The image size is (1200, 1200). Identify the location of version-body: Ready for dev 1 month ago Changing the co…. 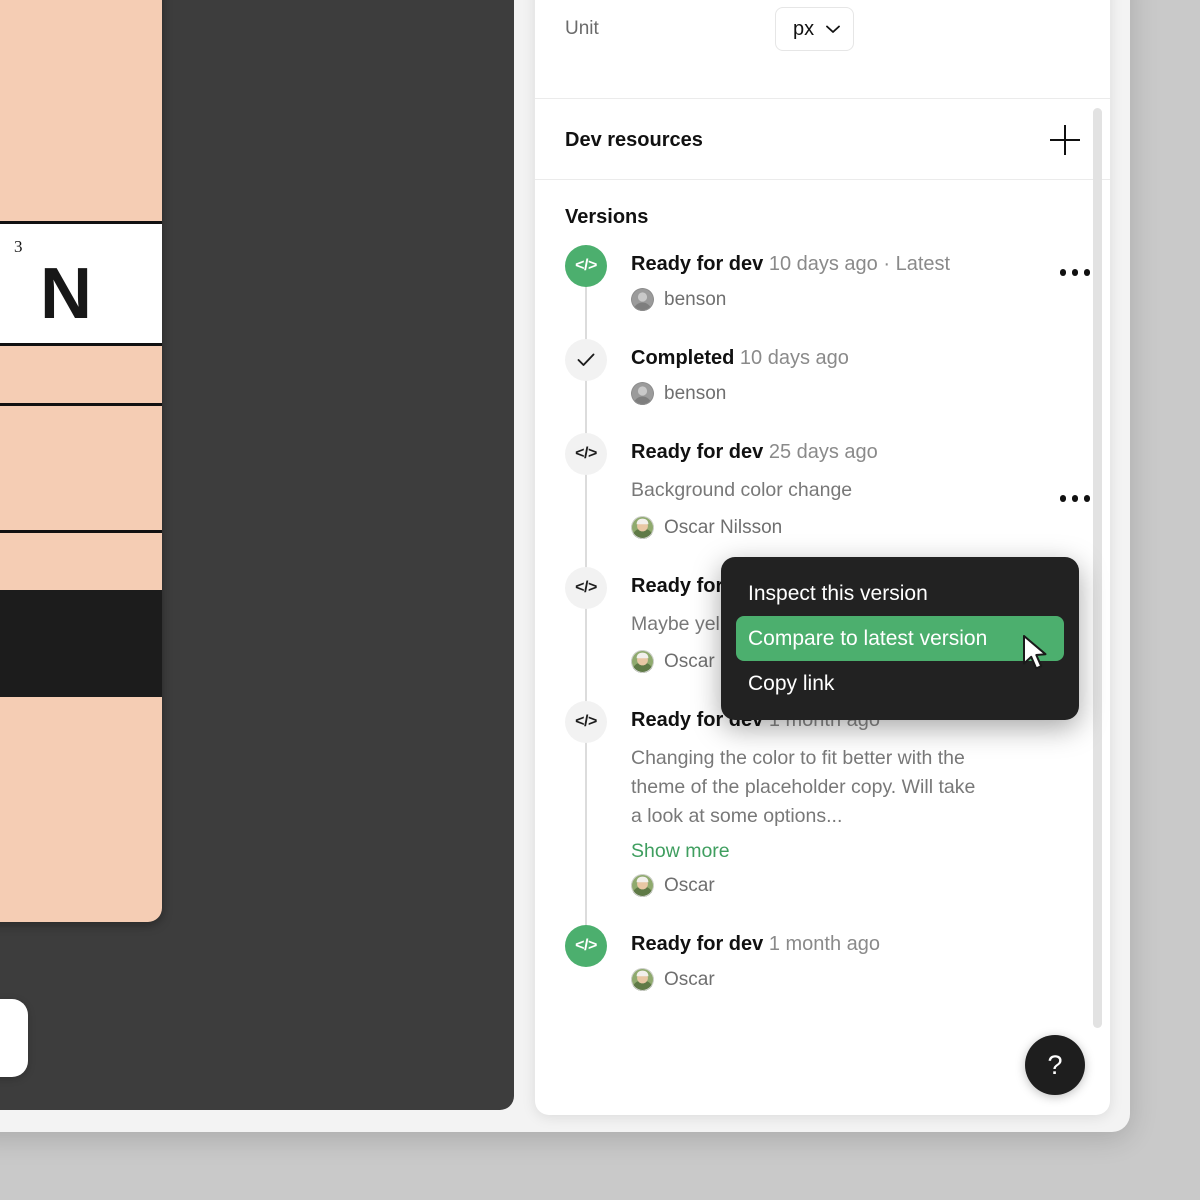
(843, 813).